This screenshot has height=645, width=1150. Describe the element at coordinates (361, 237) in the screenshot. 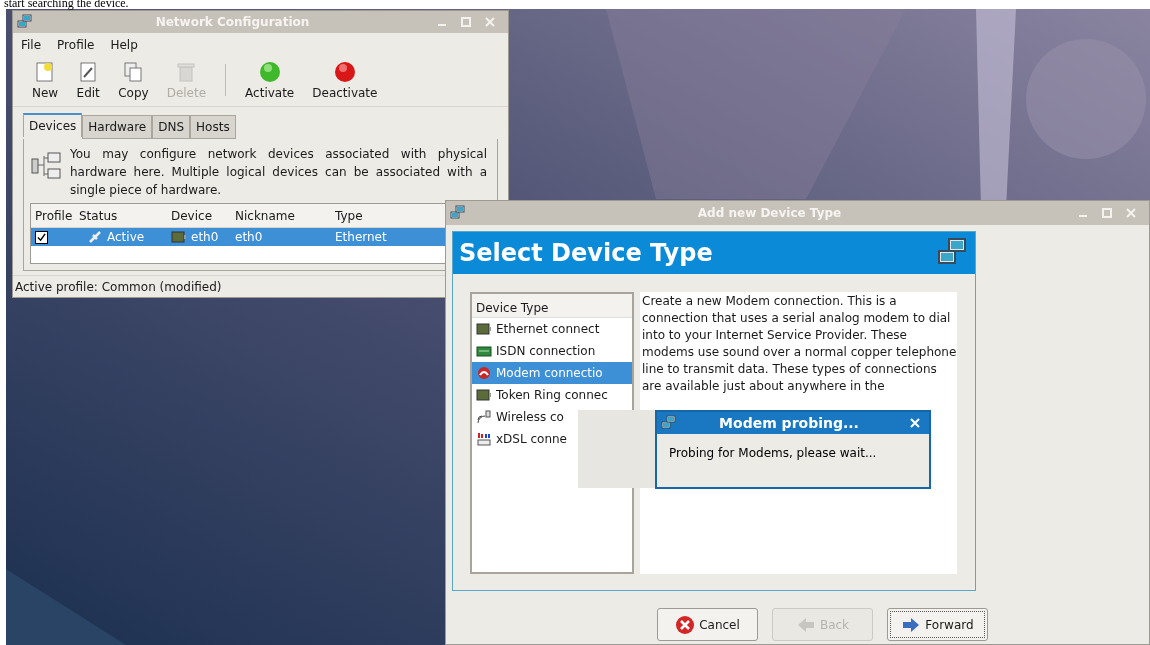

I see `table-cell-text: Ethernet` at that location.